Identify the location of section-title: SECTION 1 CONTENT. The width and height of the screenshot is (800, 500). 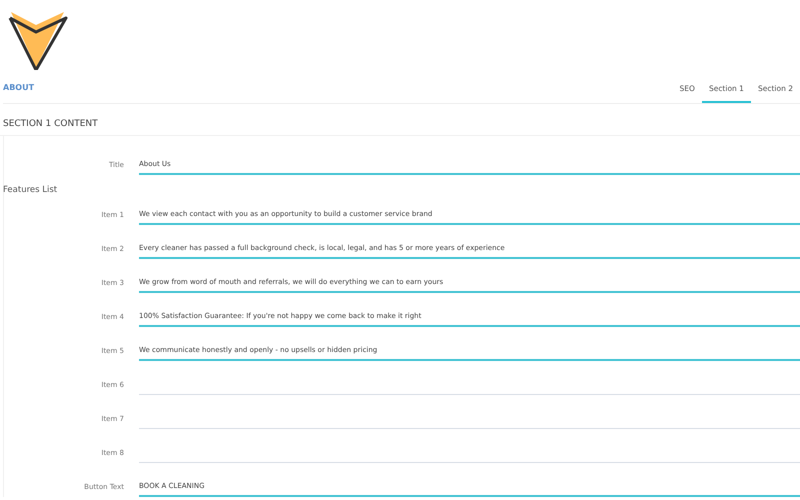
(400, 120).